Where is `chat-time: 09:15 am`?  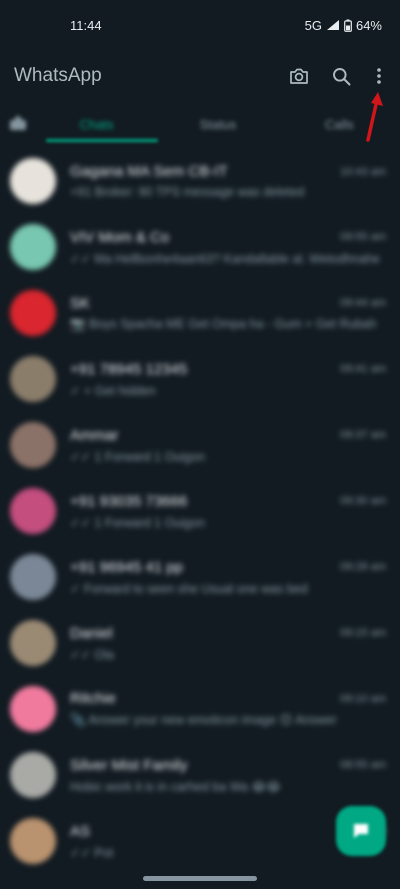 chat-time: 09:15 am is located at coordinates (363, 633).